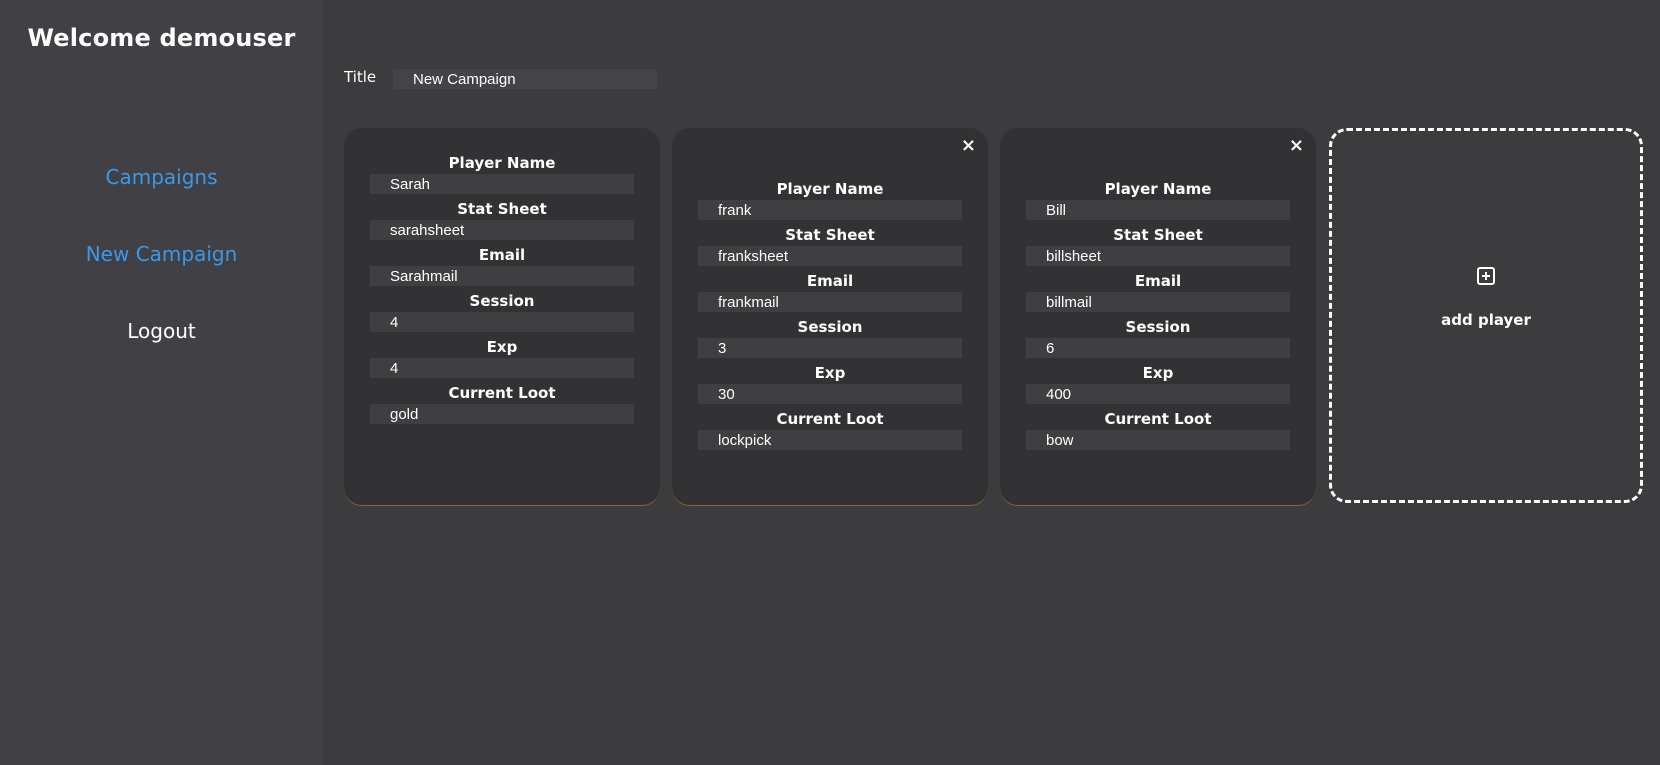  I want to click on title-label: Title, so click(360, 77).